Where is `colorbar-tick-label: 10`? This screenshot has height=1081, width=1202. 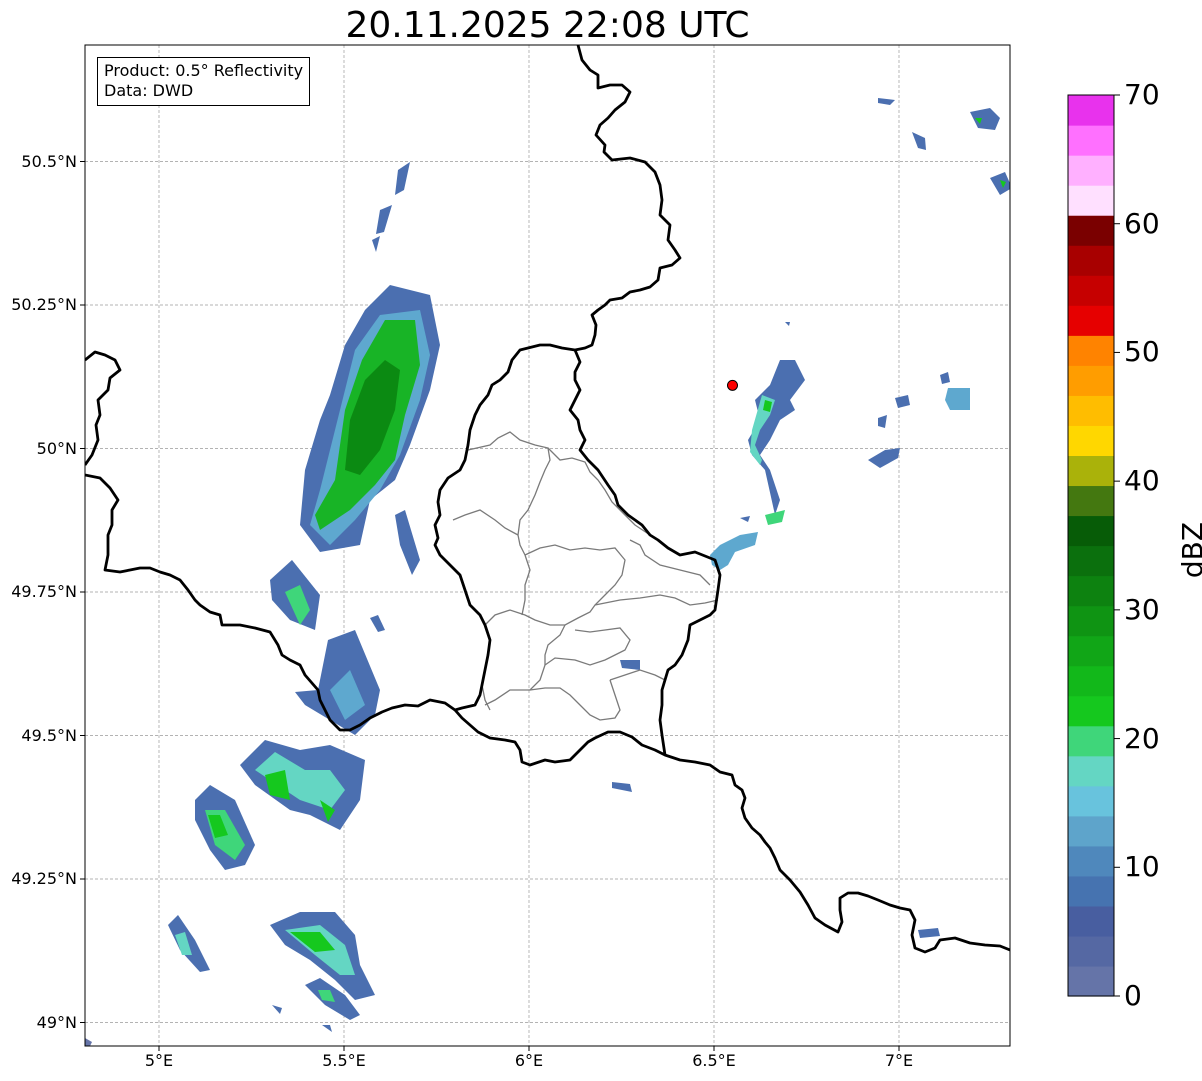
colorbar-tick-label: 10 is located at coordinates (1142, 867).